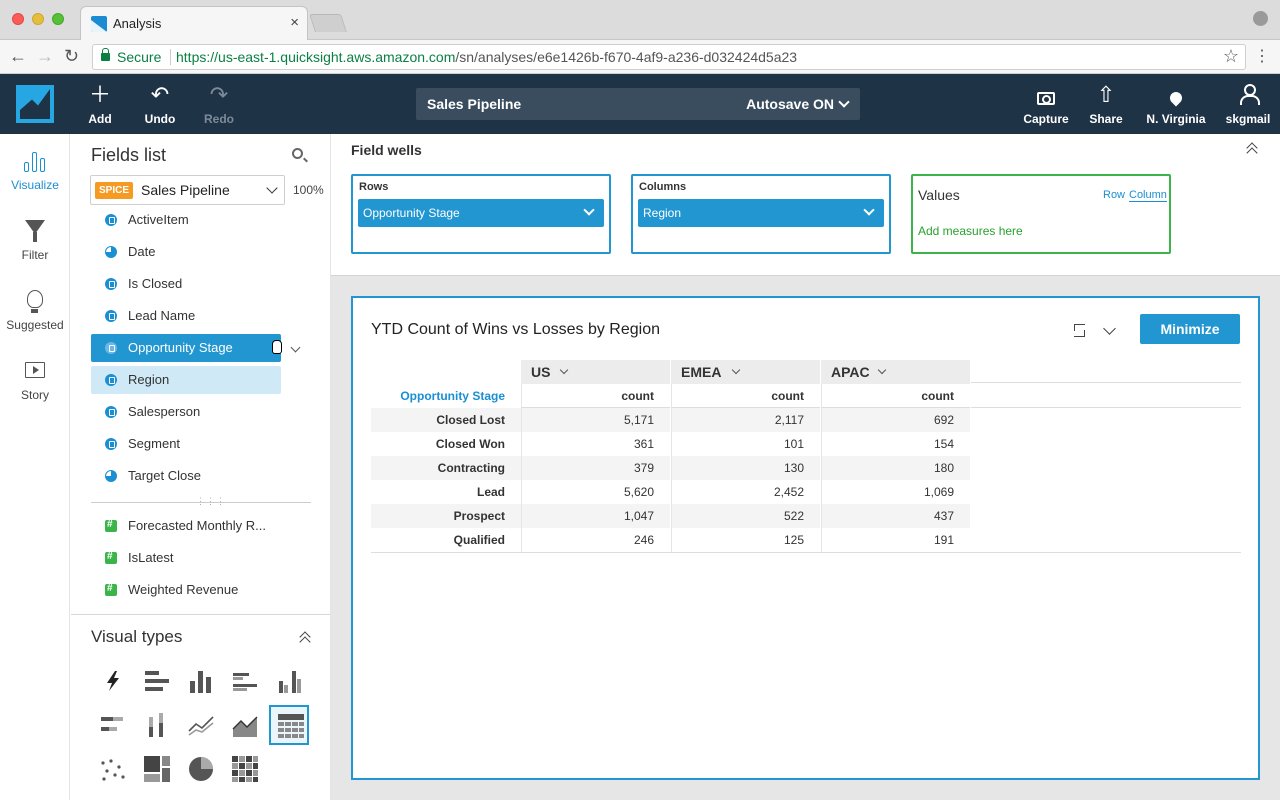  I want to click on clustered-horizontal-bar-icon, so click(245, 681).